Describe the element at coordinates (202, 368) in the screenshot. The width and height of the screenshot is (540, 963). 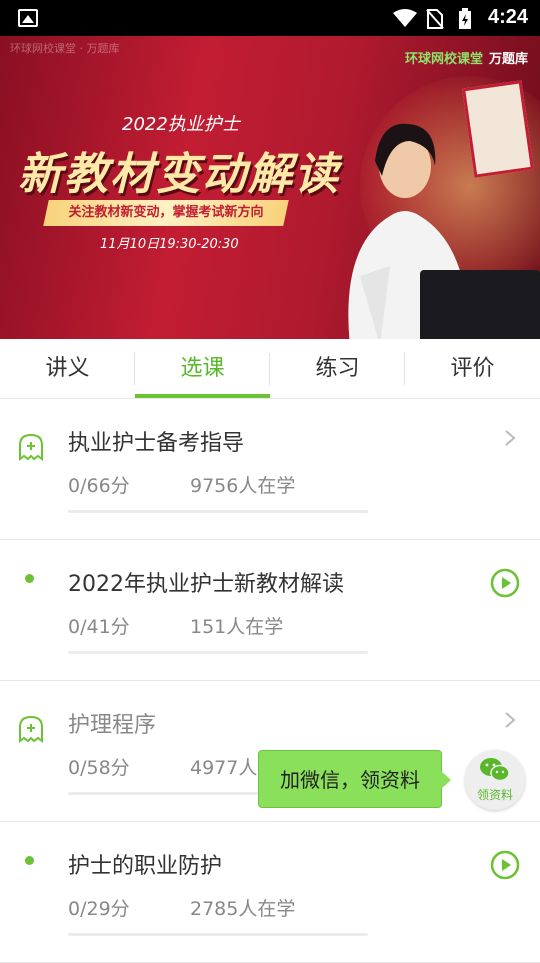
I see `tab-select-course: 选课` at that location.